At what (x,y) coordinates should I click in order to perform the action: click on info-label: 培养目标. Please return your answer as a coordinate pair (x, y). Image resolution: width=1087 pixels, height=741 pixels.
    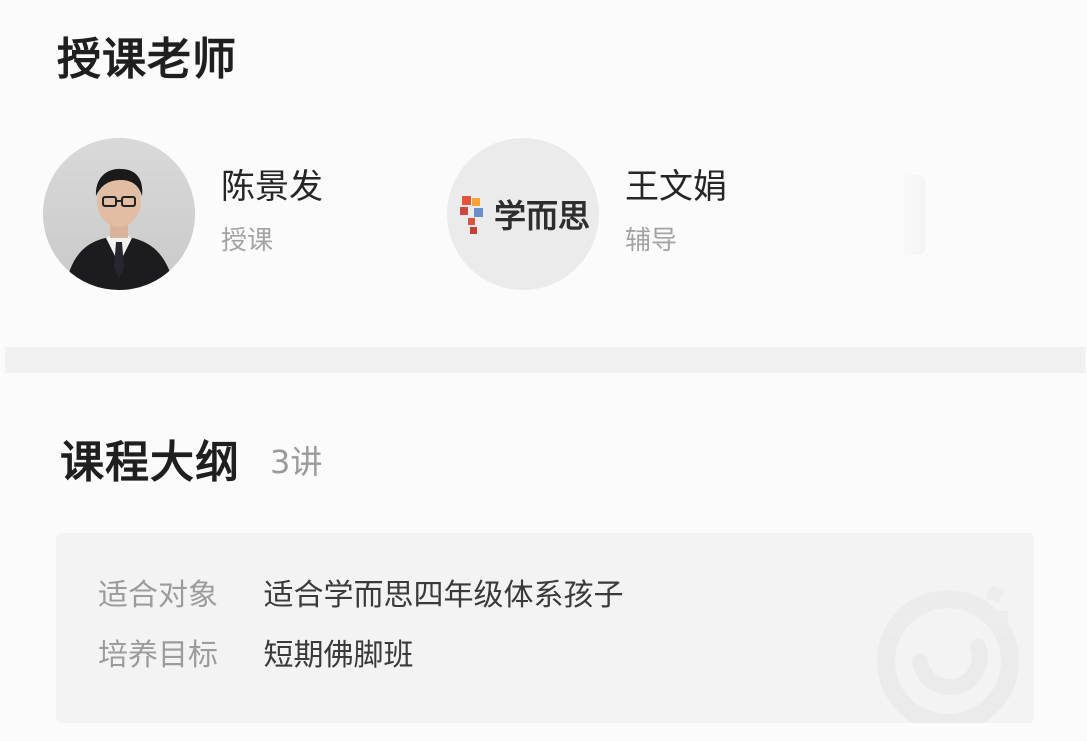
    Looking at the image, I should click on (158, 655).